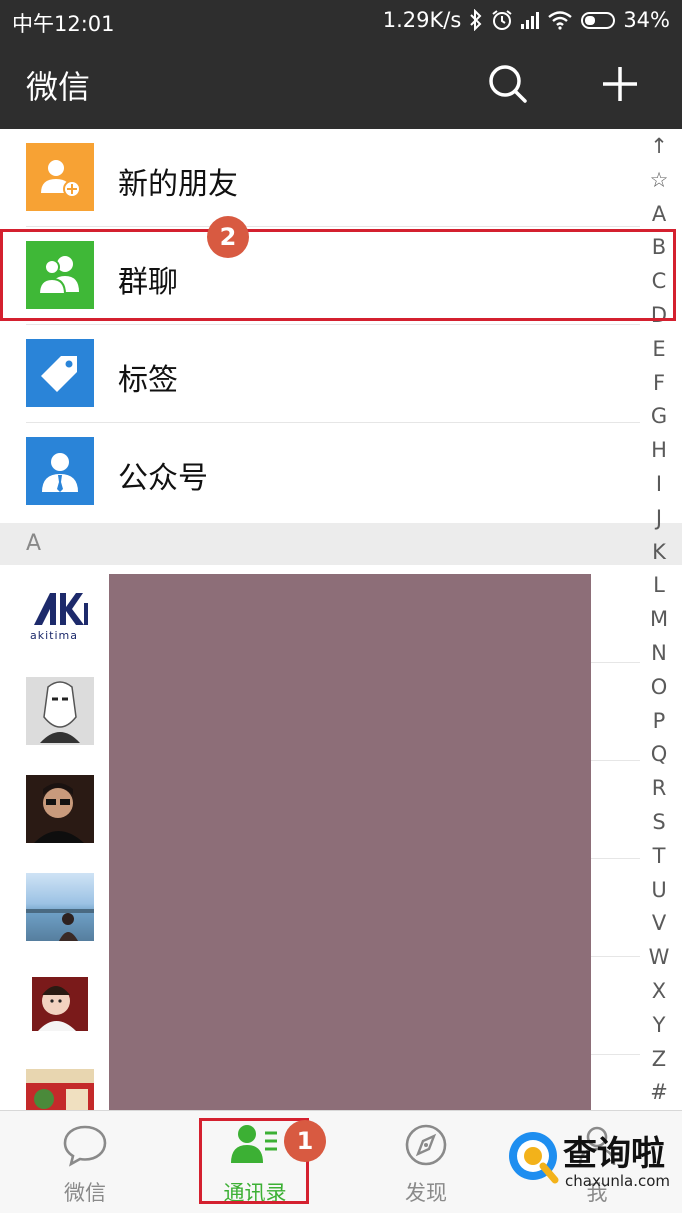 This screenshot has height=1213, width=682. Describe the element at coordinates (659, 384) in the screenshot. I see `index-letter: F` at that location.